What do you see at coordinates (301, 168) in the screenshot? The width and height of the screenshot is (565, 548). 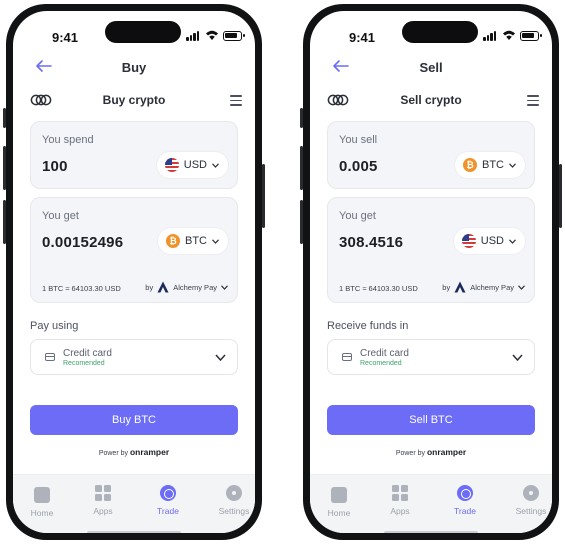 I see `volume-up-button` at bounding box center [301, 168].